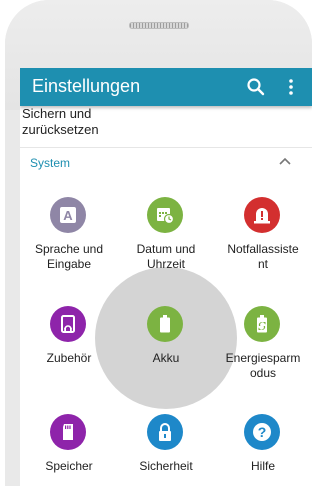 The width and height of the screenshot is (320, 486). I want to click on tile-security: Sicherheit, so click(166, 450).